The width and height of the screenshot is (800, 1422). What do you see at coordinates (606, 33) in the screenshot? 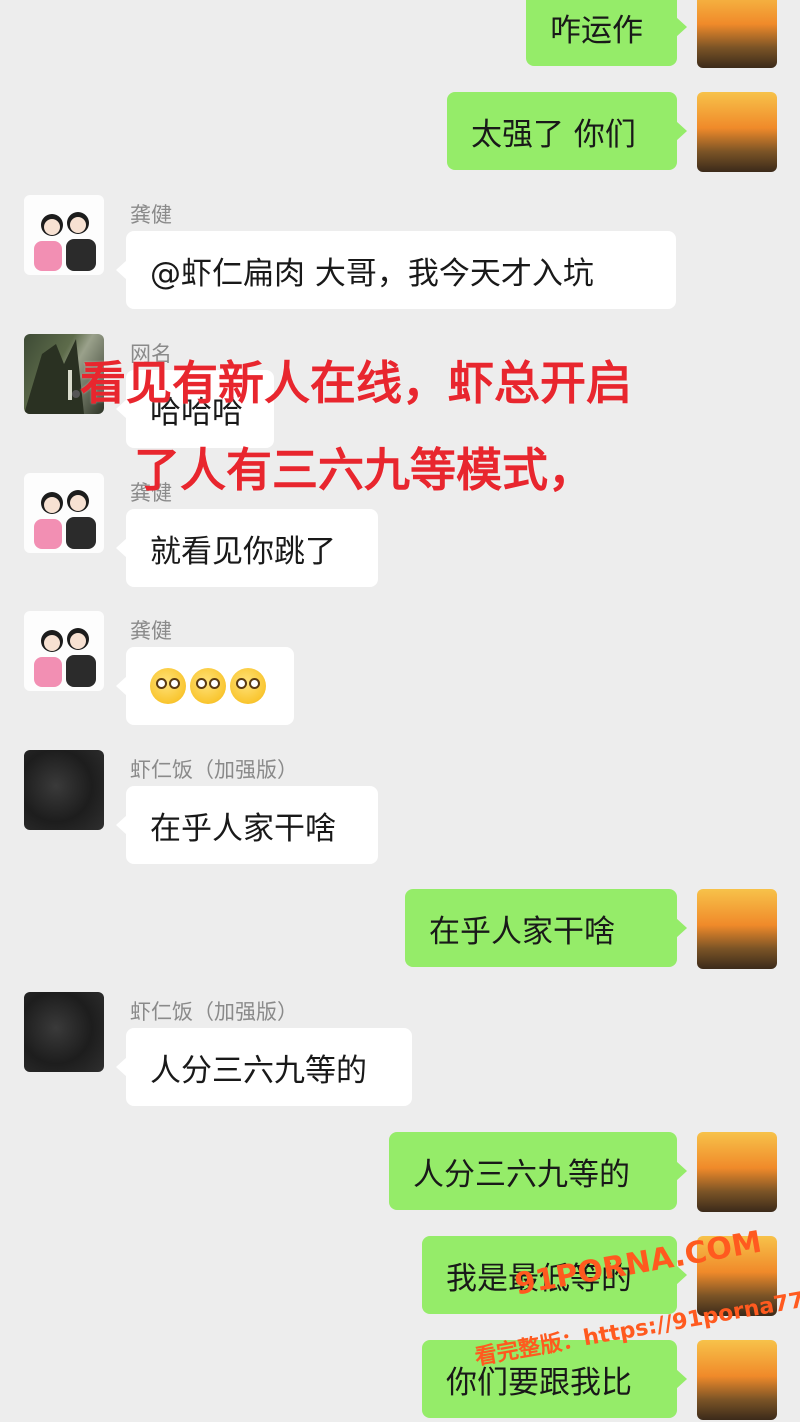
I see `message-bubble: 咋运作` at bounding box center [606, 33].